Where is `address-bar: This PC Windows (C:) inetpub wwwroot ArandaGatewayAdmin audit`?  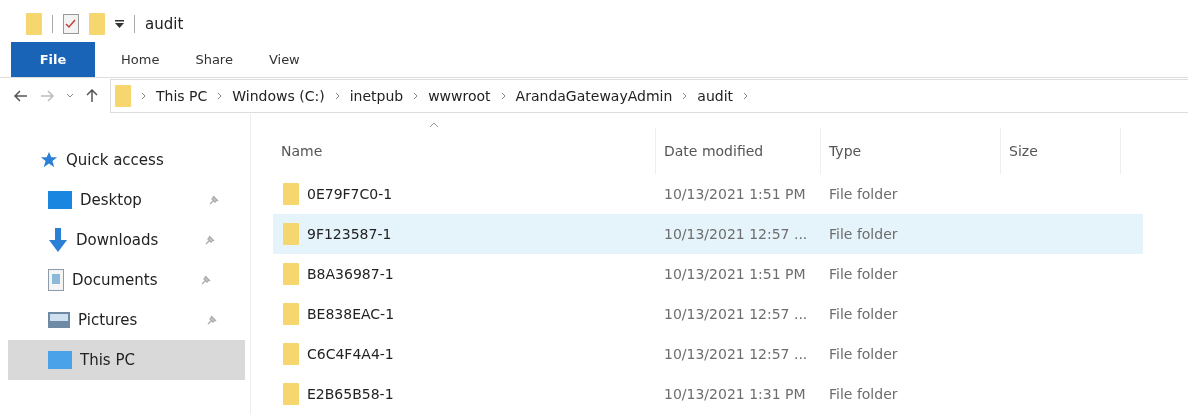 address-bar: This PC Windows (C:) inetpub wwwroot ArandaGatewayAdmin audit is located at coordinates (649, 95).